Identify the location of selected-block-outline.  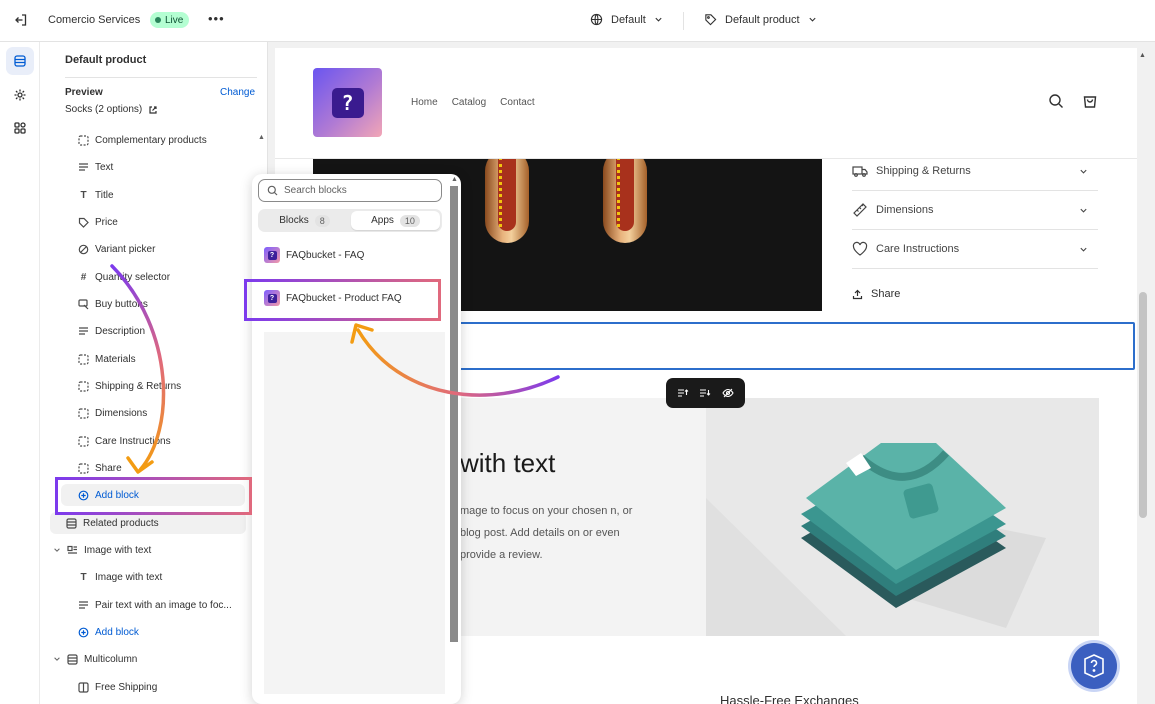
(796, 346).